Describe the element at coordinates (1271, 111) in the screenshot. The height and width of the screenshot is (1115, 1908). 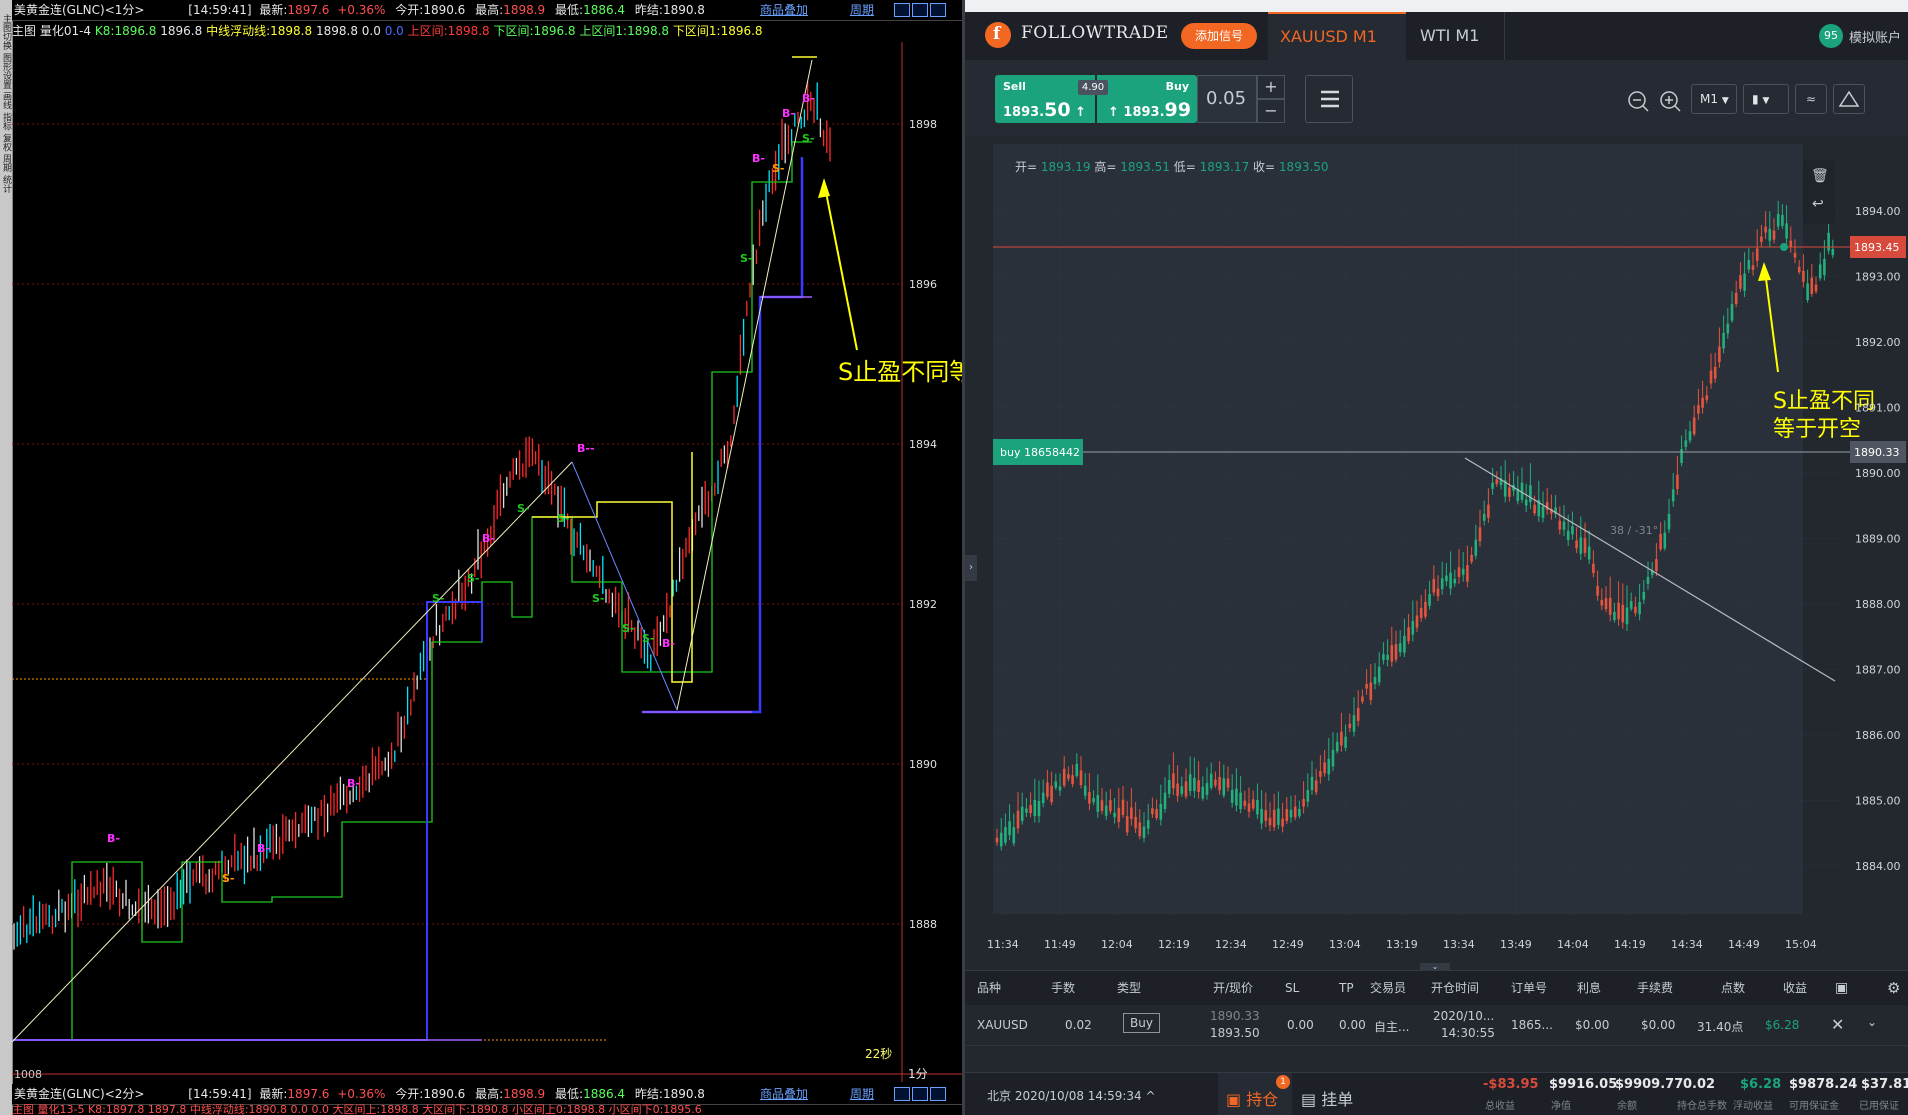
I see `lot-decrease-button: −` at that location.